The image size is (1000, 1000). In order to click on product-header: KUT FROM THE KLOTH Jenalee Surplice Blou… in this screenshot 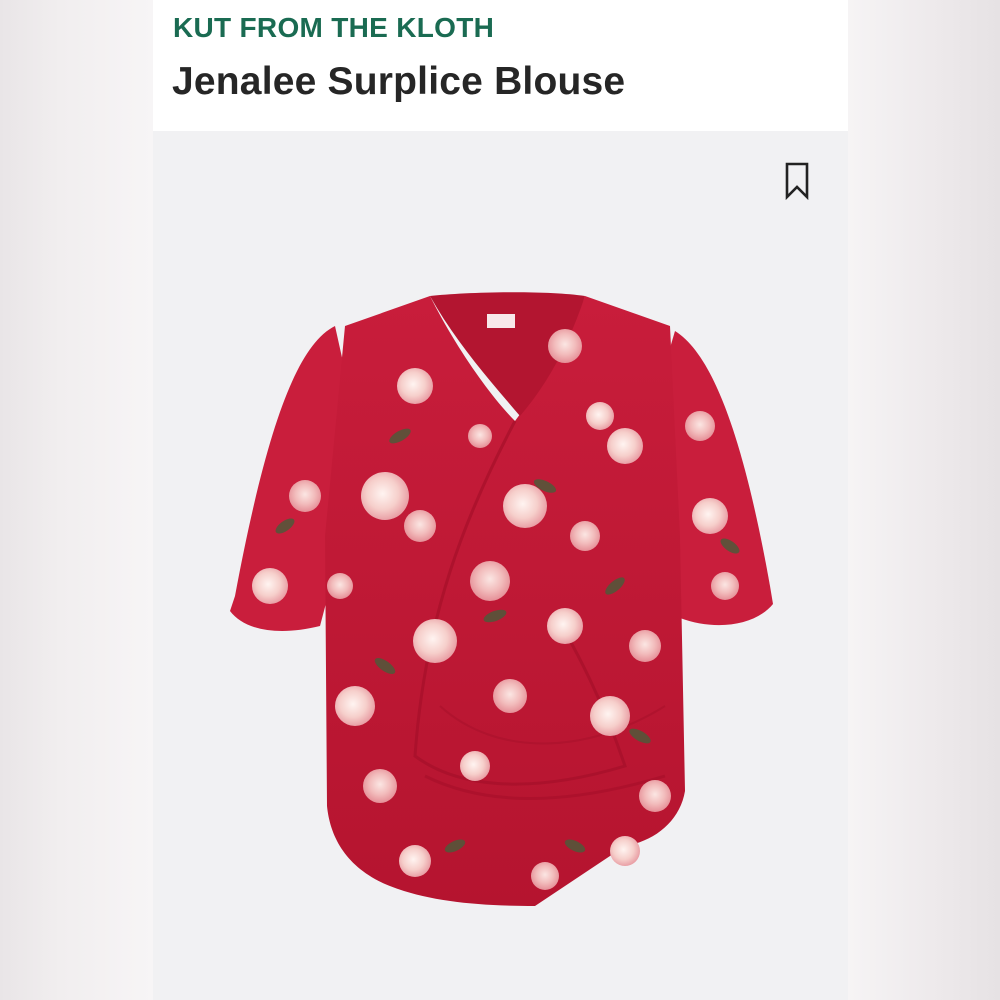, I will do `click(500, 65)`.